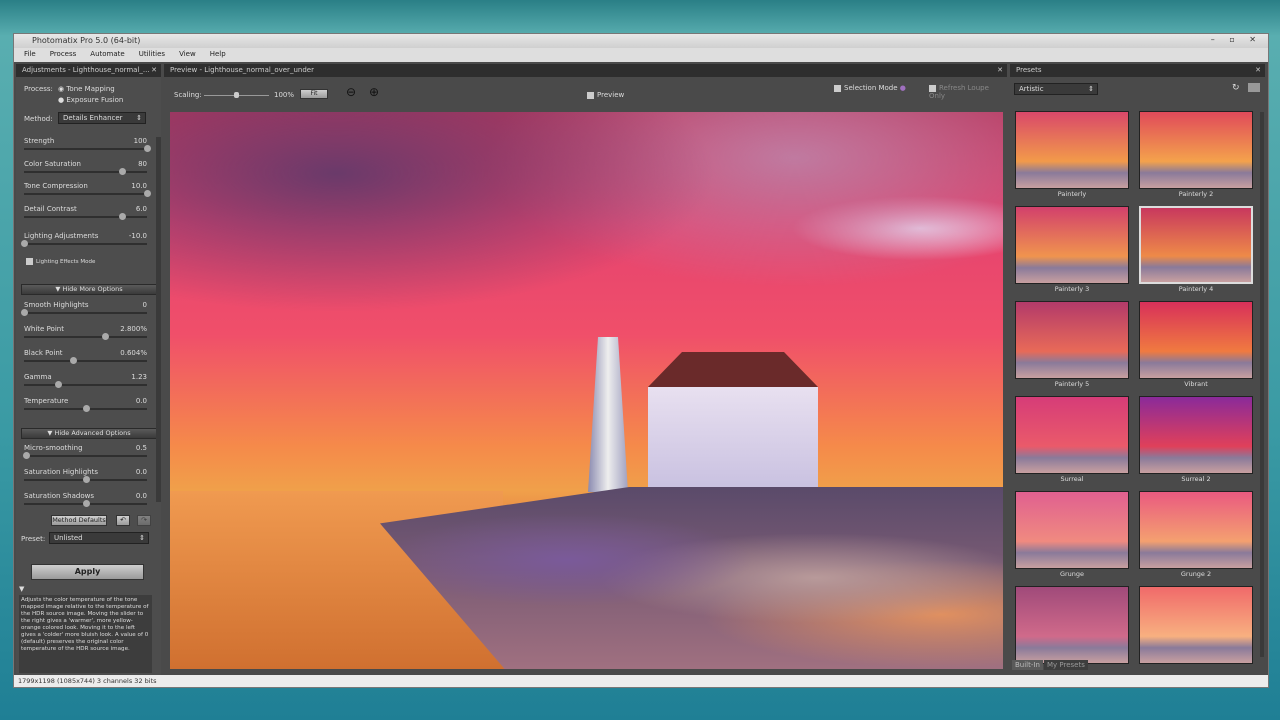  What do you see at coordinates (107, 55) in the screenshot?
I see `menu-automate: Automate` at bounding box center [107, 55].